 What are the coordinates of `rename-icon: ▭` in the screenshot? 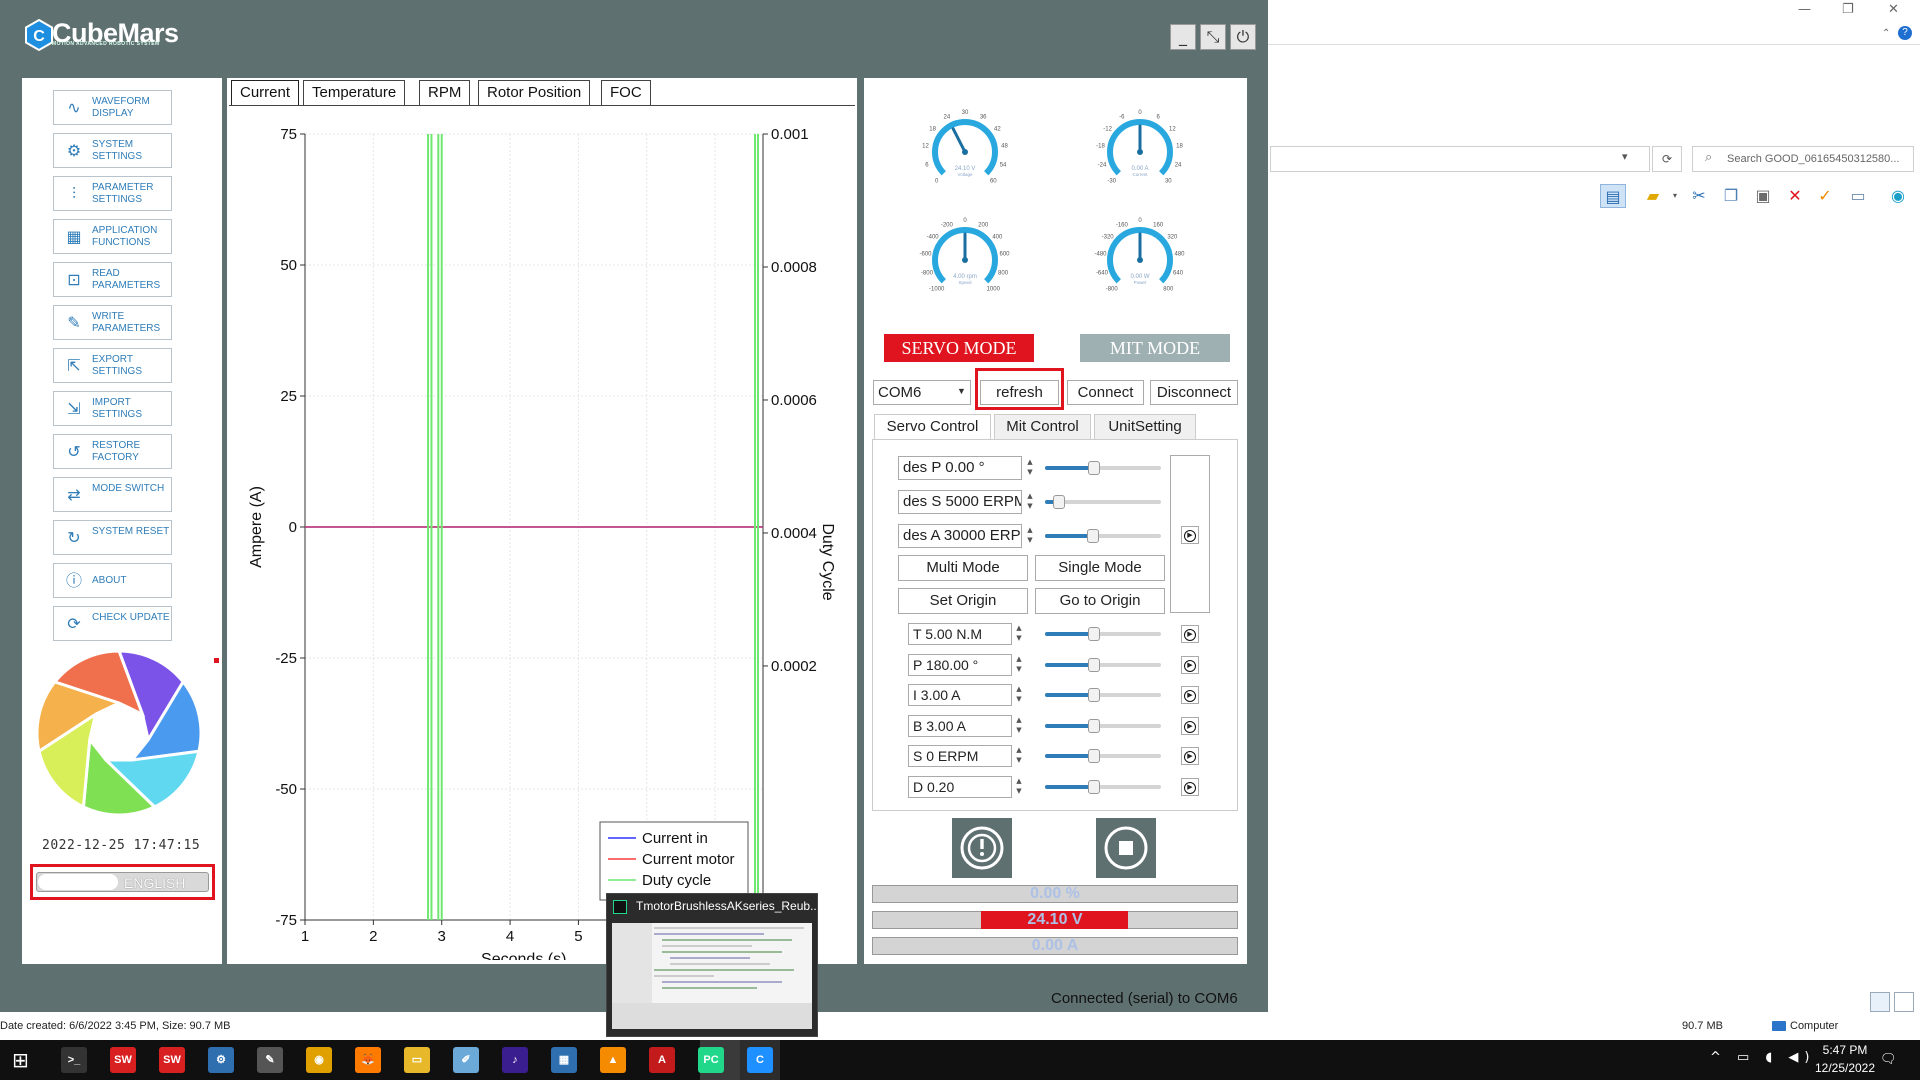 It's located at (1858, 196).